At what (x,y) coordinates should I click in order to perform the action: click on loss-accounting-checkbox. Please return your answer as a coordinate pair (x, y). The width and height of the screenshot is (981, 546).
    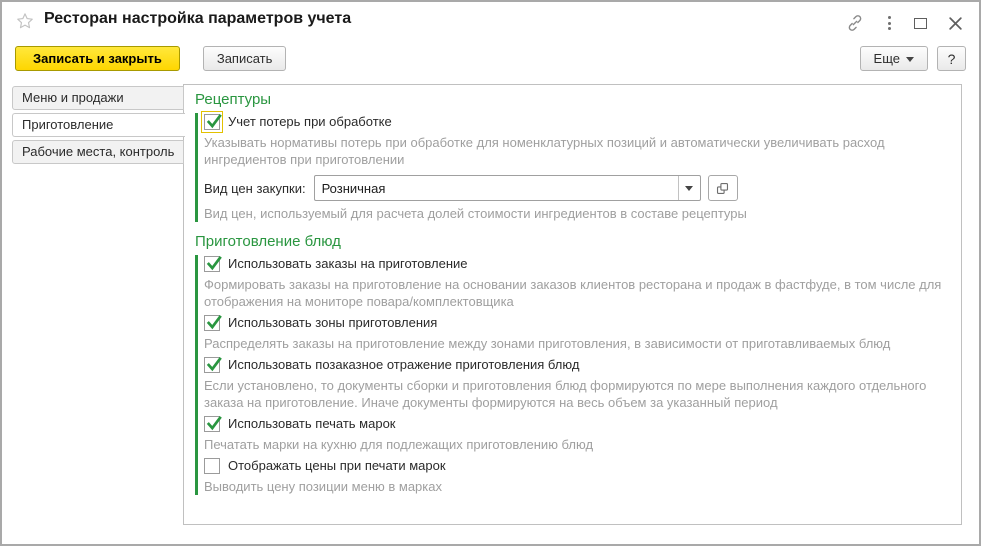
    Looking at the image, I should click on (212, 121).